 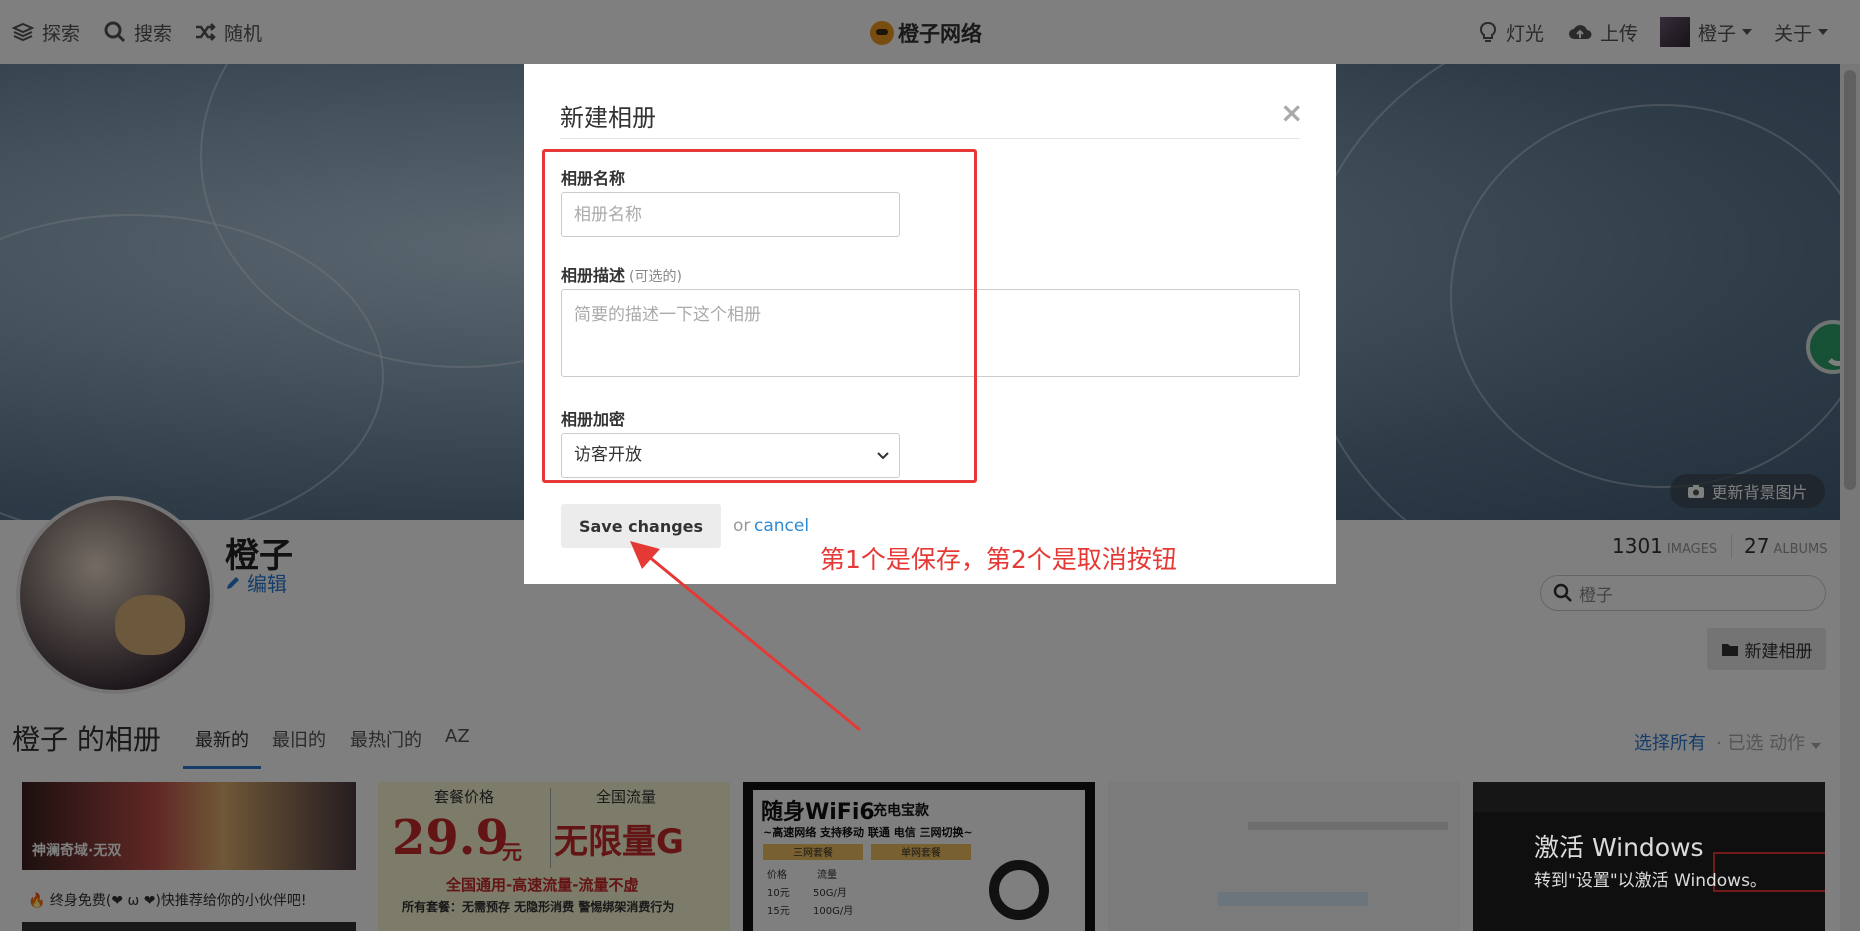 What do you see at coordinates (930, 138) in the screenshot?
I see `dialog-divider` at bounding box center [930, 138].